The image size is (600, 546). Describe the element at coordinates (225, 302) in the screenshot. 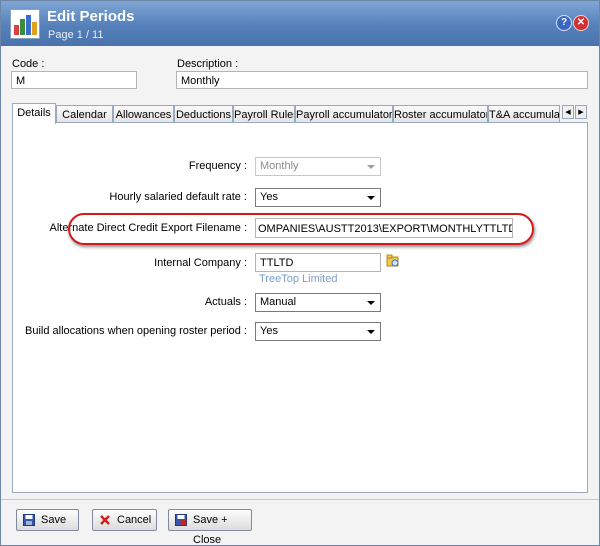

I see `actuals-label: Actuals :` at that location.